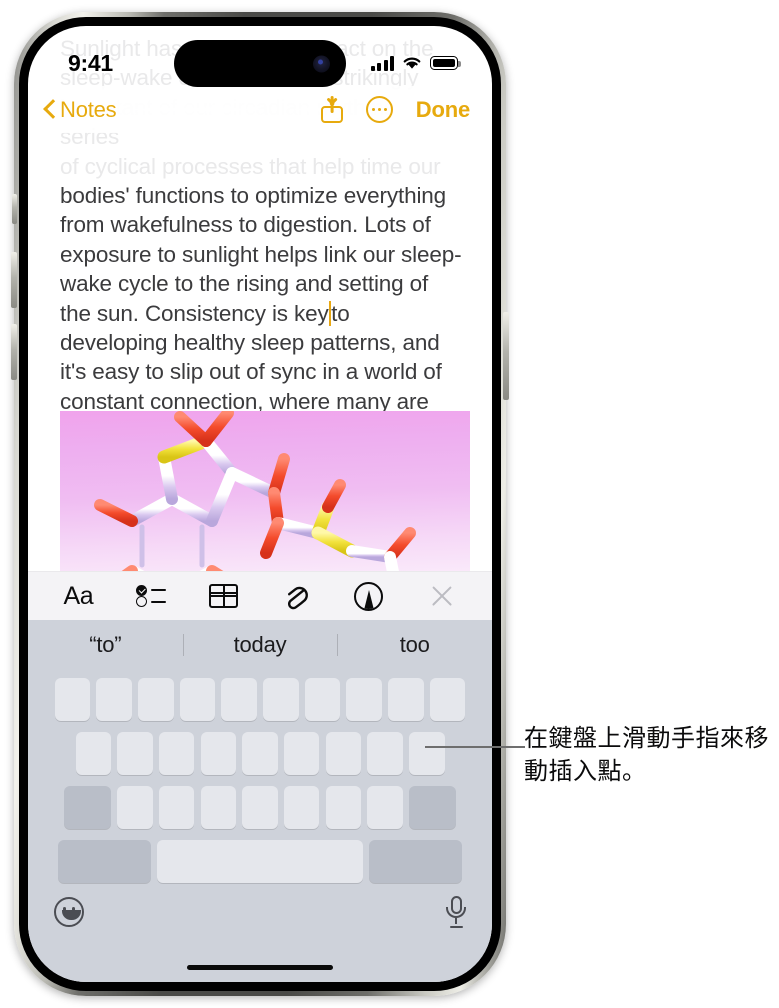 The image size is (779, 1008). I want to click on suggestion-1: today, so click(260, 645).